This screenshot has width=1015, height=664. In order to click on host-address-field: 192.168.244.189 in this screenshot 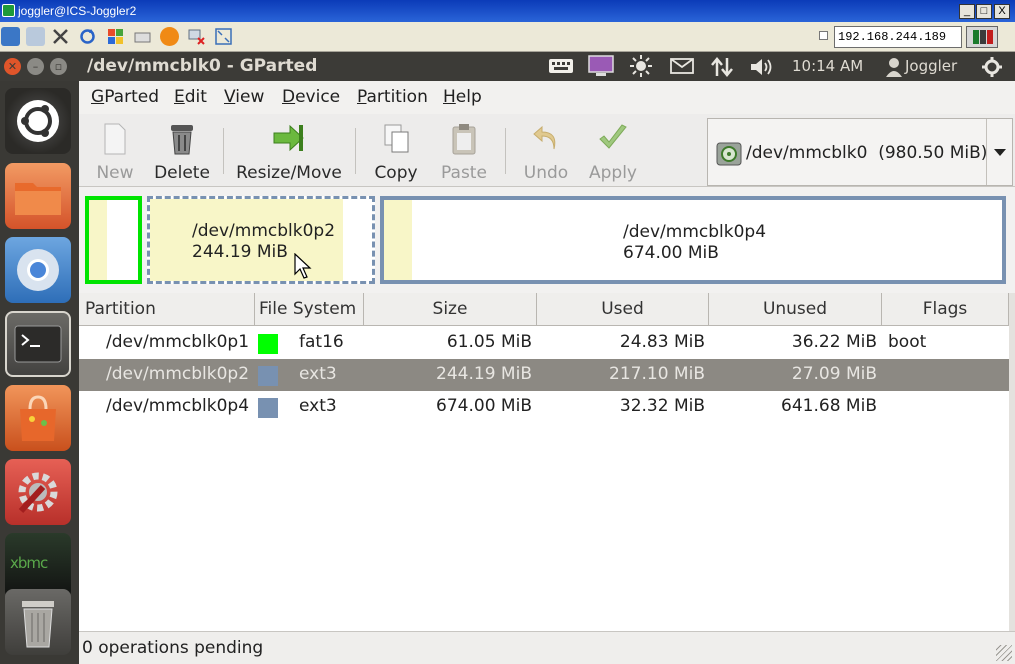, I will do `click(898, 37)`.